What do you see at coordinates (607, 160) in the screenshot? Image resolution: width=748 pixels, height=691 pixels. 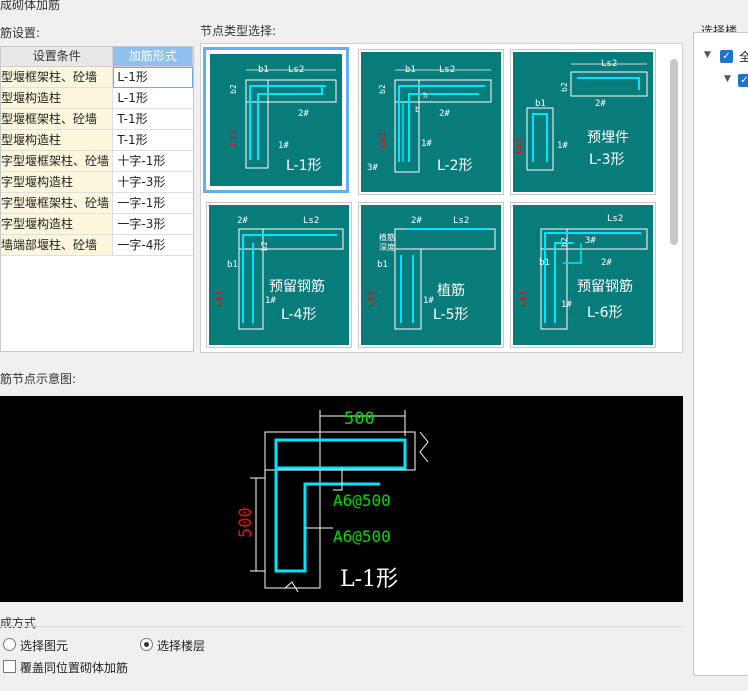 I see `card-name: L-3形` at bounding box center [607, 160].